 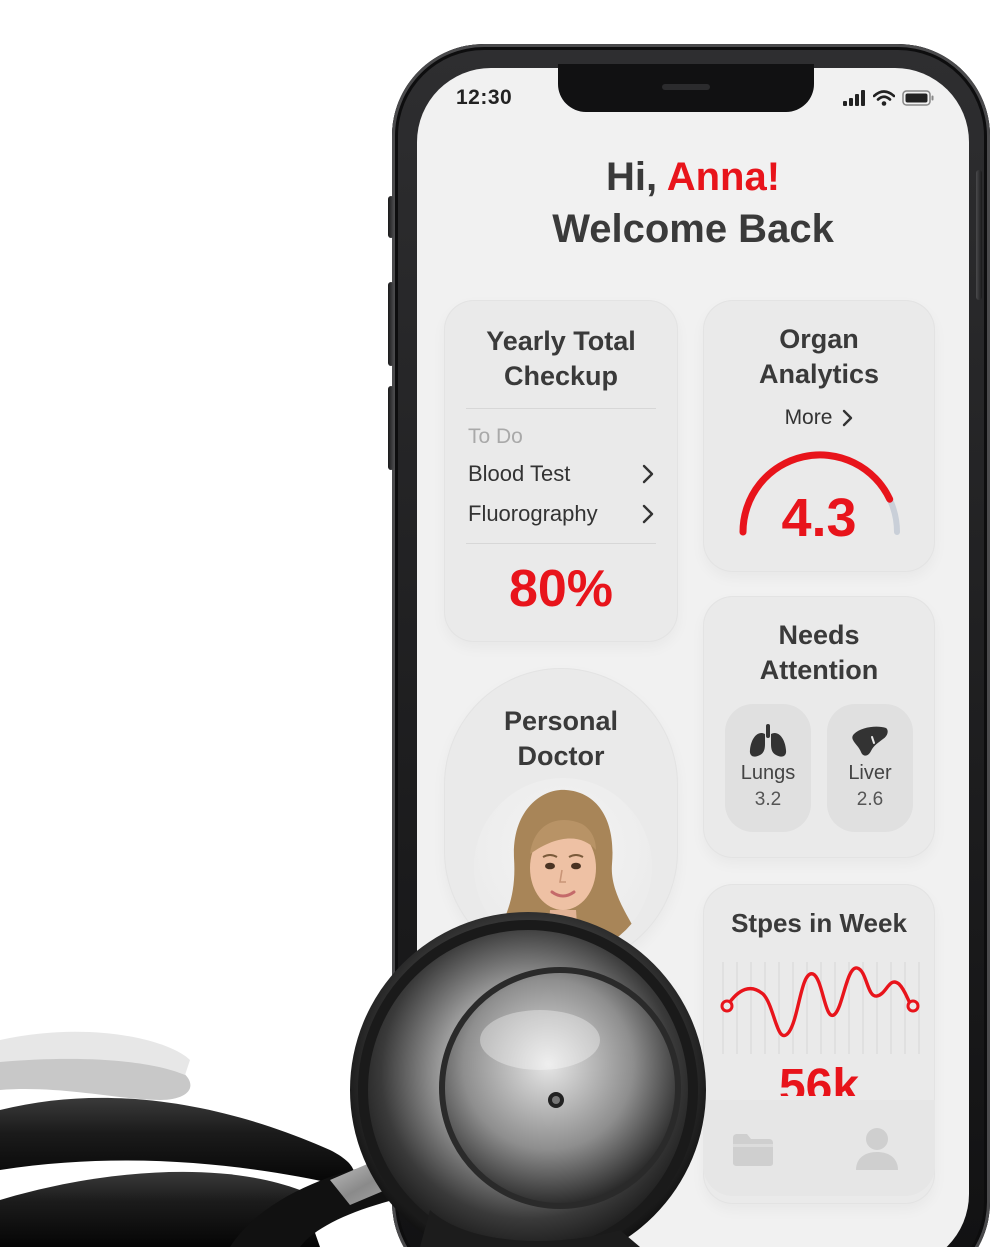 I want to click on checkup-title-text: Yearly Total Checkup, so click(x=561, y=358).